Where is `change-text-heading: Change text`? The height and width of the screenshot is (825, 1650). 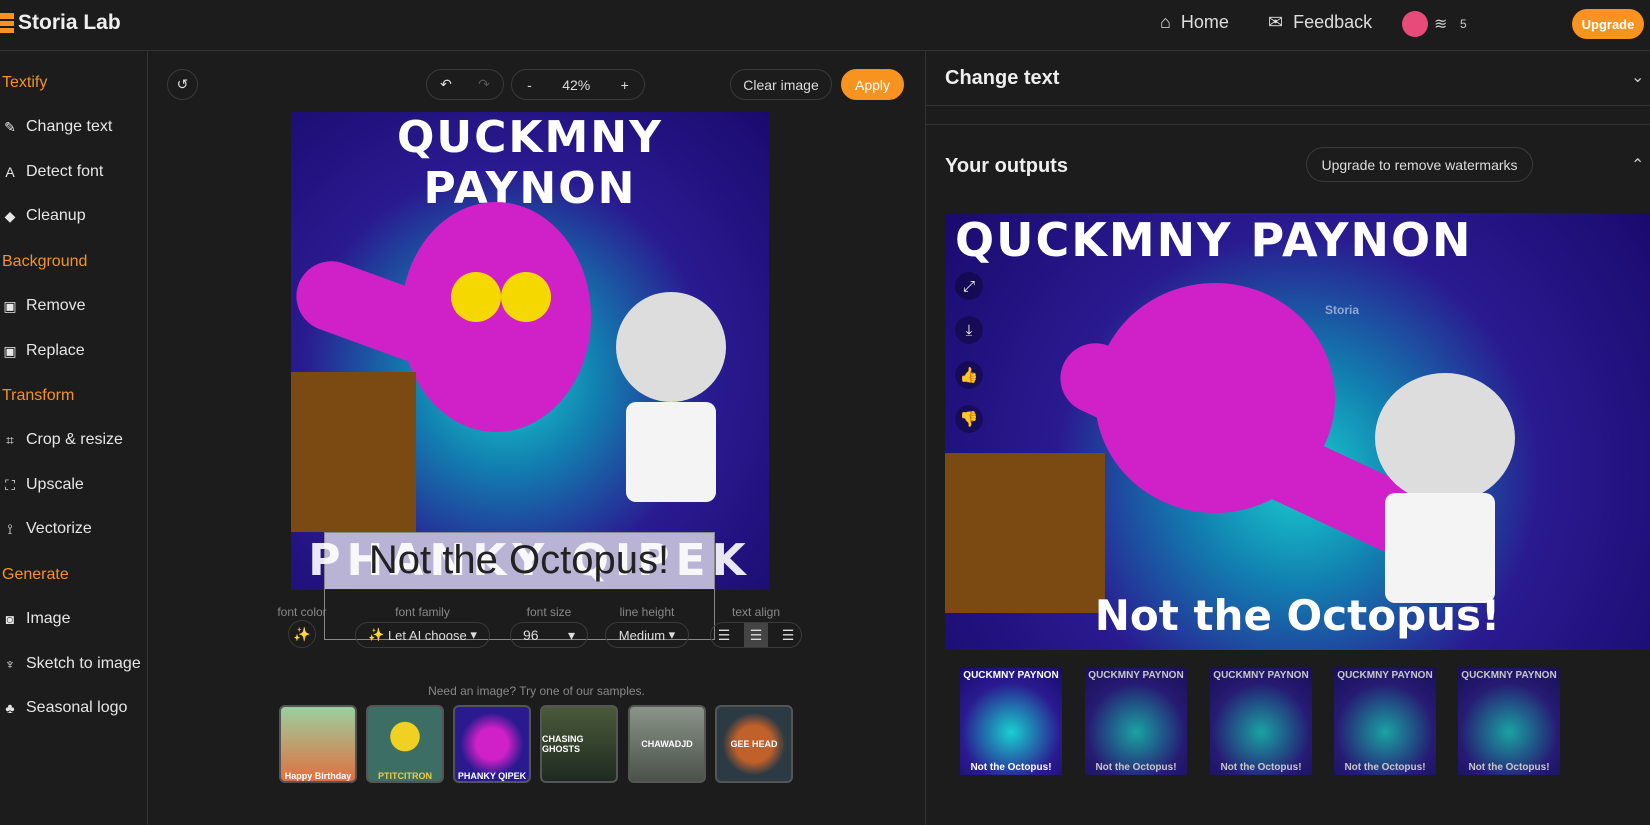 change-text-heading: Change text is located at coordinates (1002, 78).